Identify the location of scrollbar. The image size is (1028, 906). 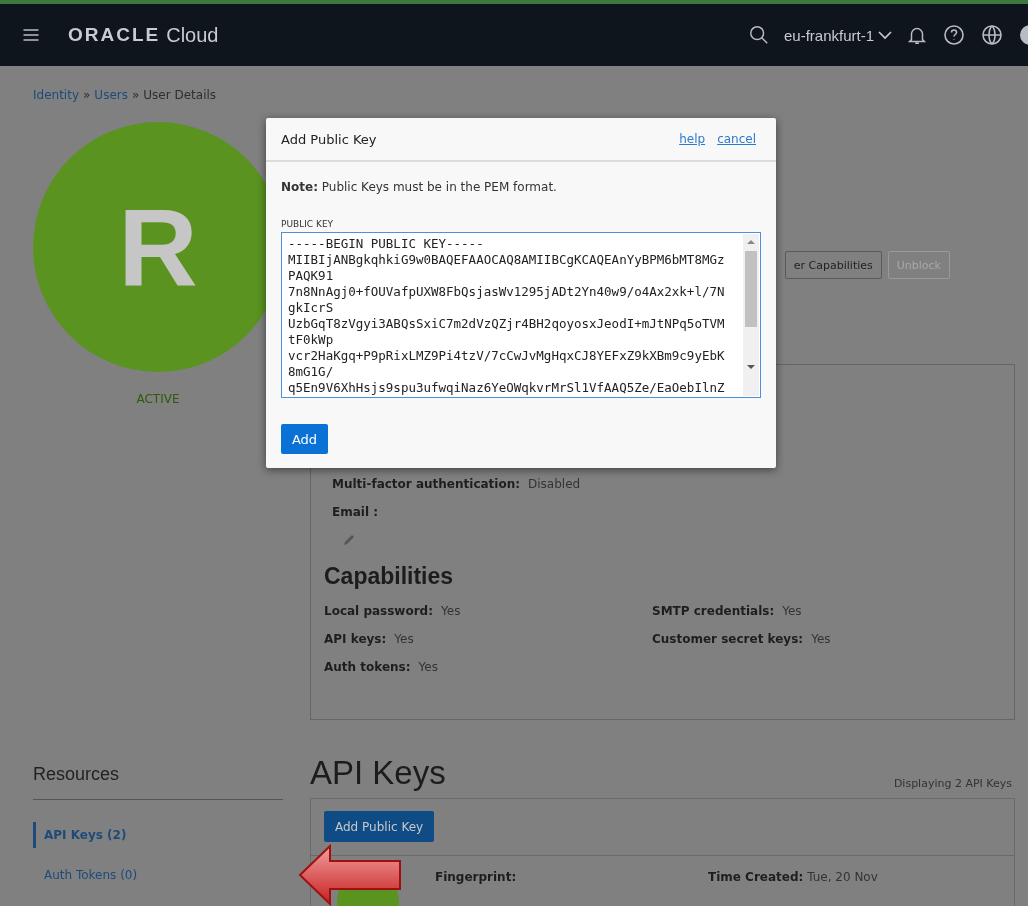
(751, 315).